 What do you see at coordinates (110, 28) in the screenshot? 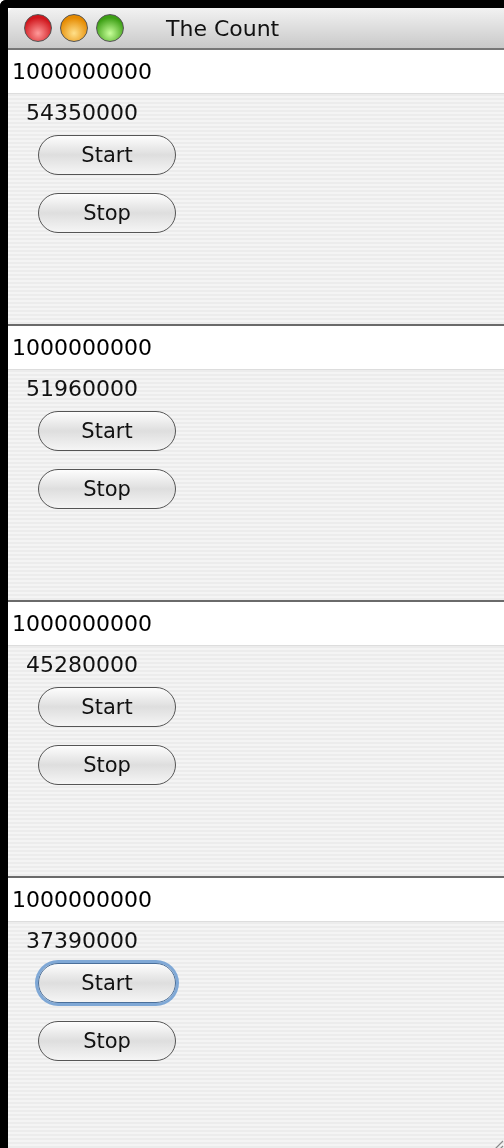
I see `zoom-button` at bounding box center [110, 28].